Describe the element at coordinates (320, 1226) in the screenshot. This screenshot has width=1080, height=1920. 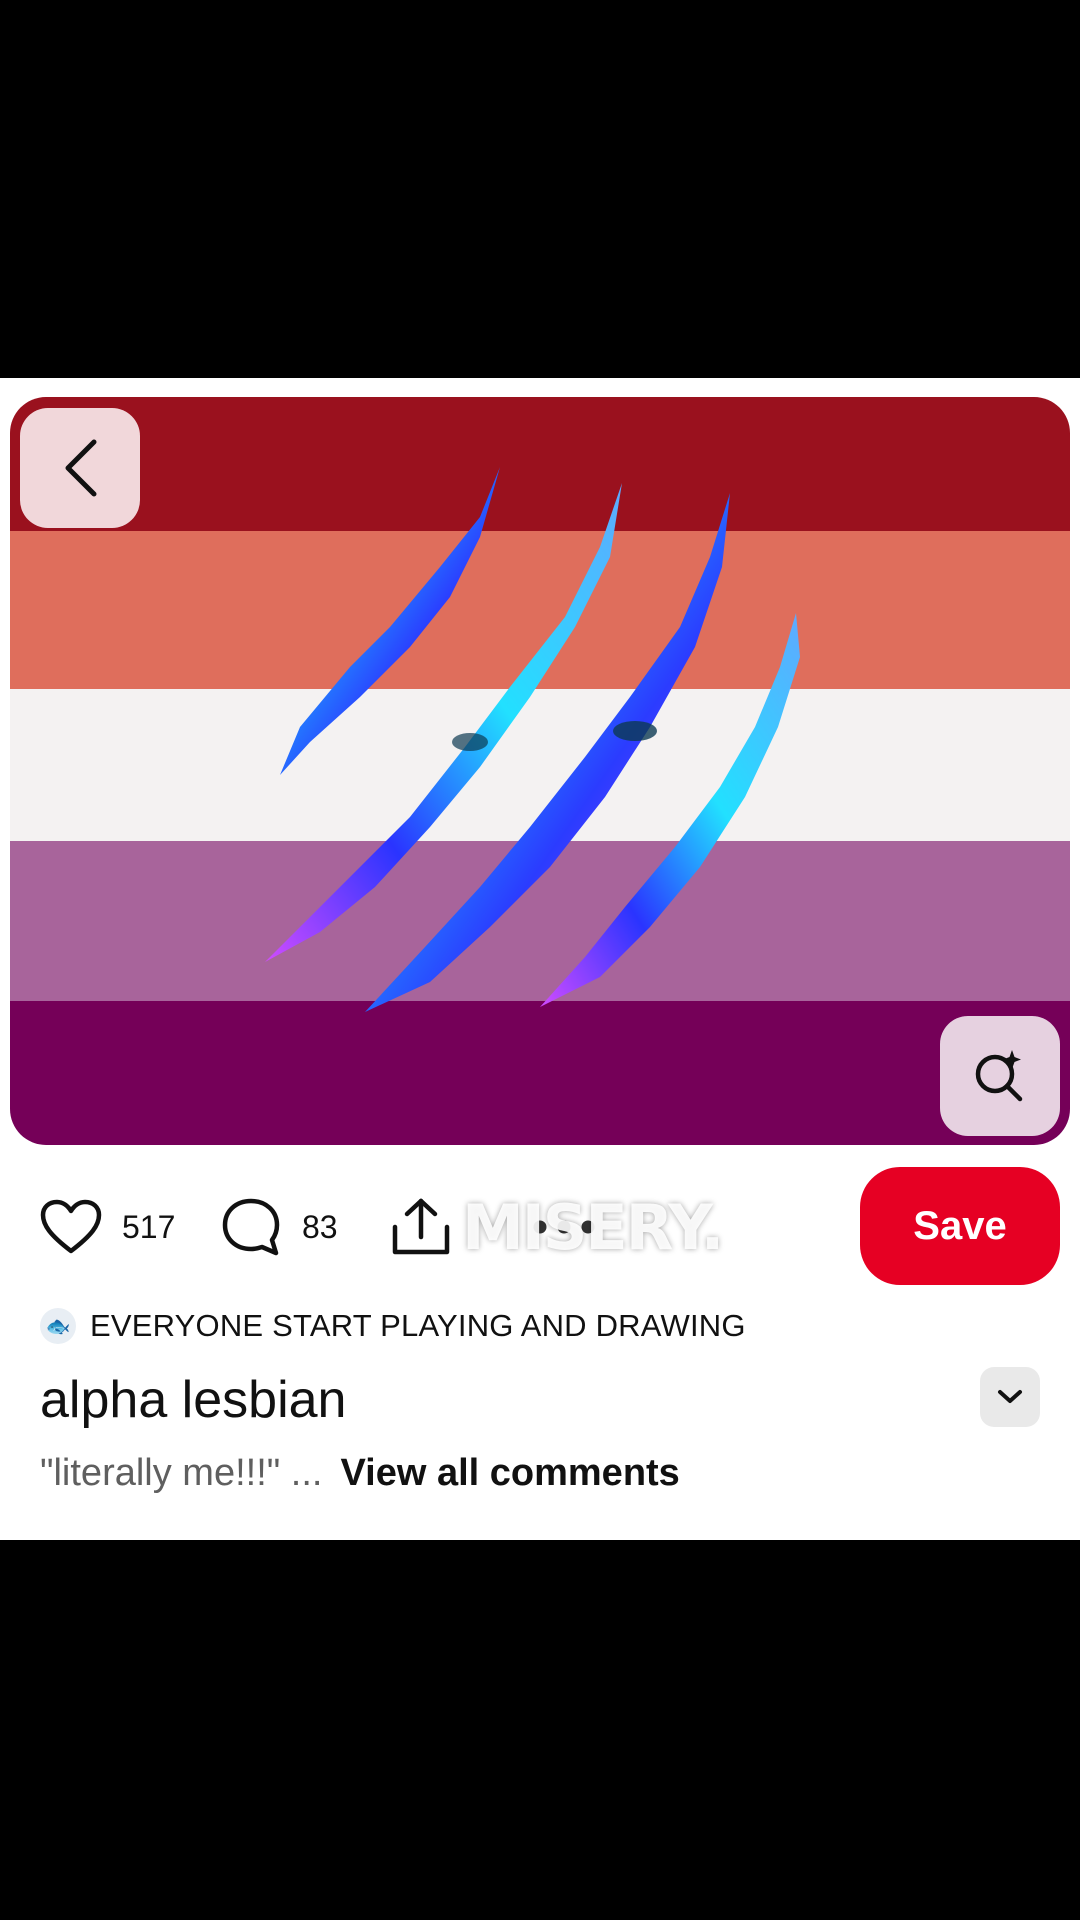
I see `comment-count: 83` at that location.